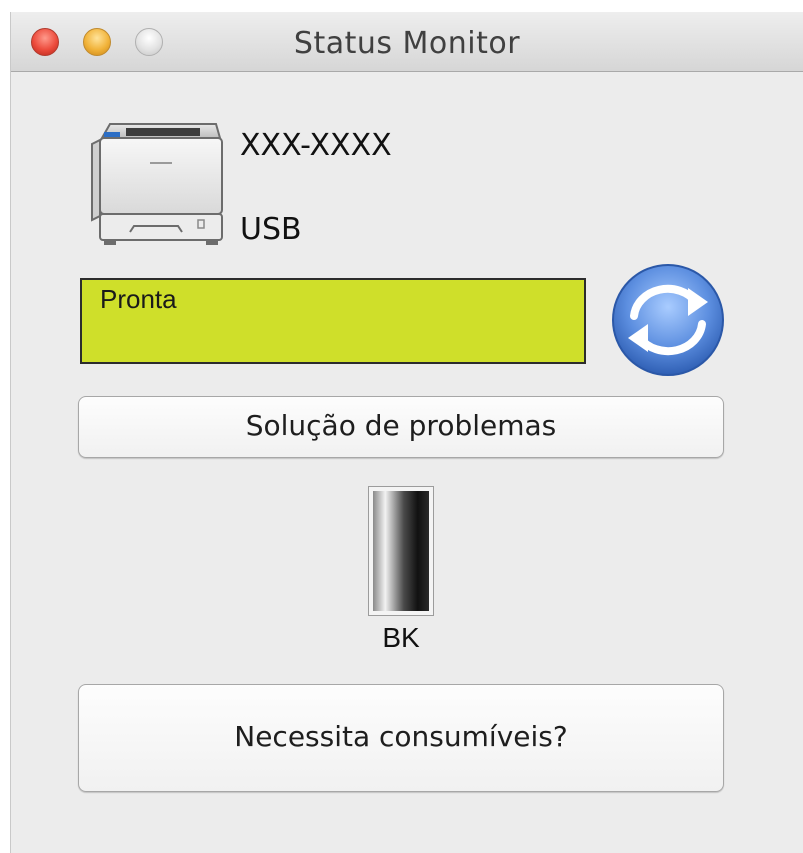 The height and width of the screenshot is (853, 803). I want to click on refresh-icon, so click(668, 320).